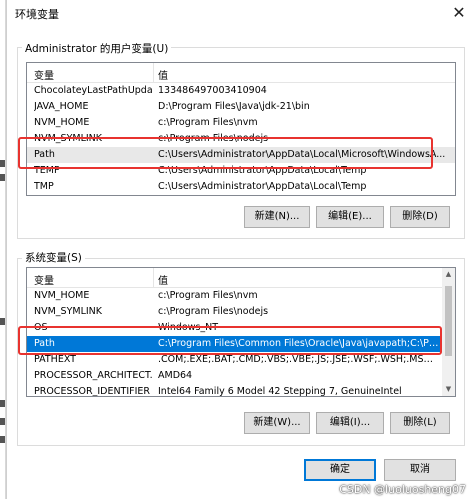 The image size is (474, 499). What do you see at coordinates (448, 389) in the screenshot?
I see `scroll-down-icon: ▼` at bounding box center [448, 389].